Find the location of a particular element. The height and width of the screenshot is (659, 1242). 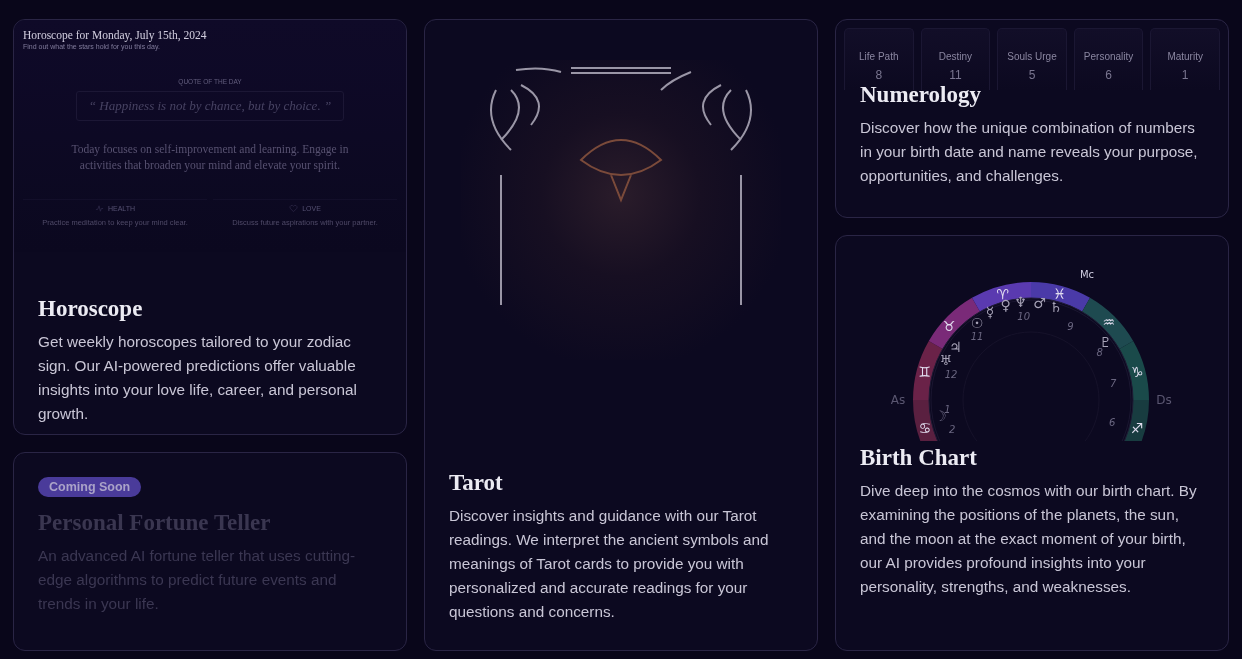

card-title: Numerology is located at coordinates (921, 95).